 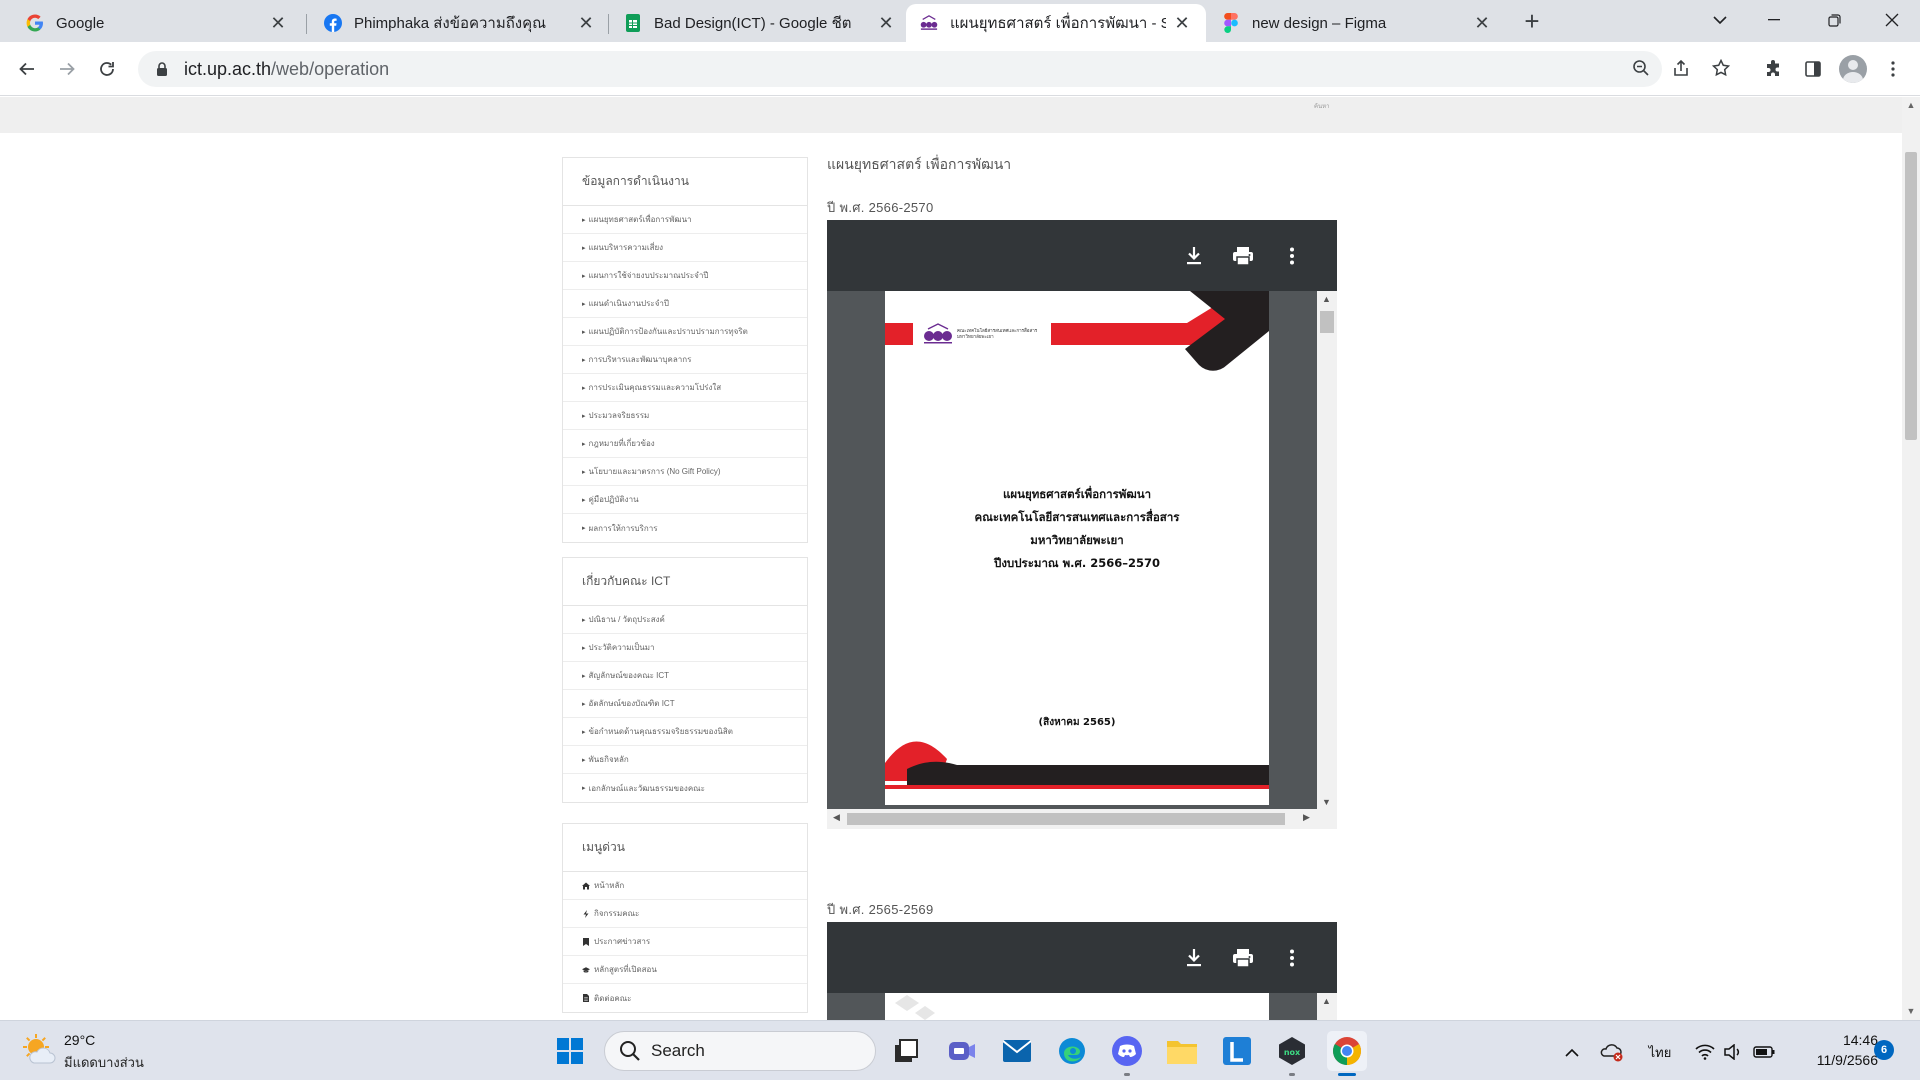 I want to click on sidebar-item-risk-plan: ▸ แผนบริหารความเสี่ยง, so click(x=685, y=248).